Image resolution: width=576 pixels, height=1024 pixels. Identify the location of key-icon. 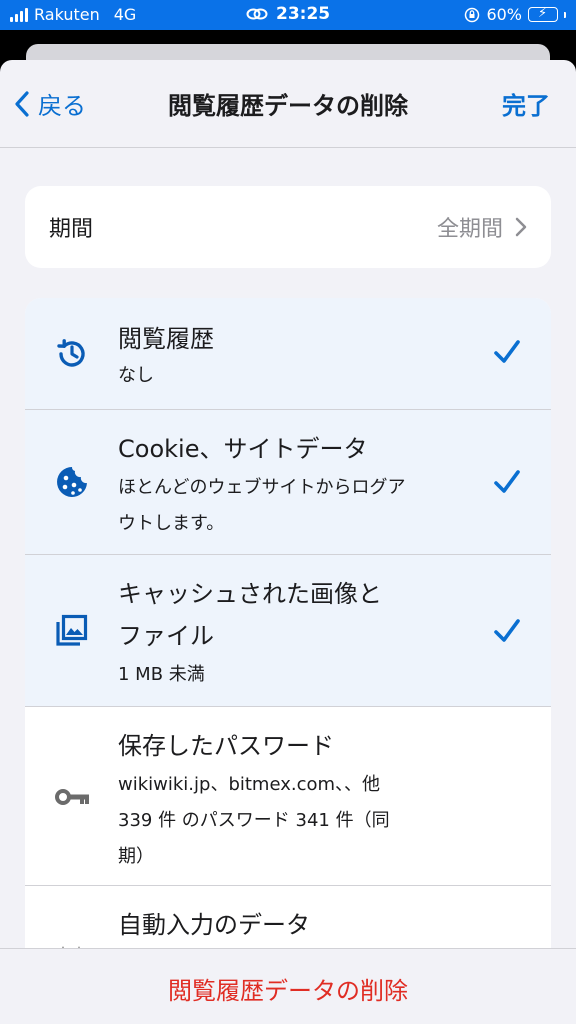
(72, 797).